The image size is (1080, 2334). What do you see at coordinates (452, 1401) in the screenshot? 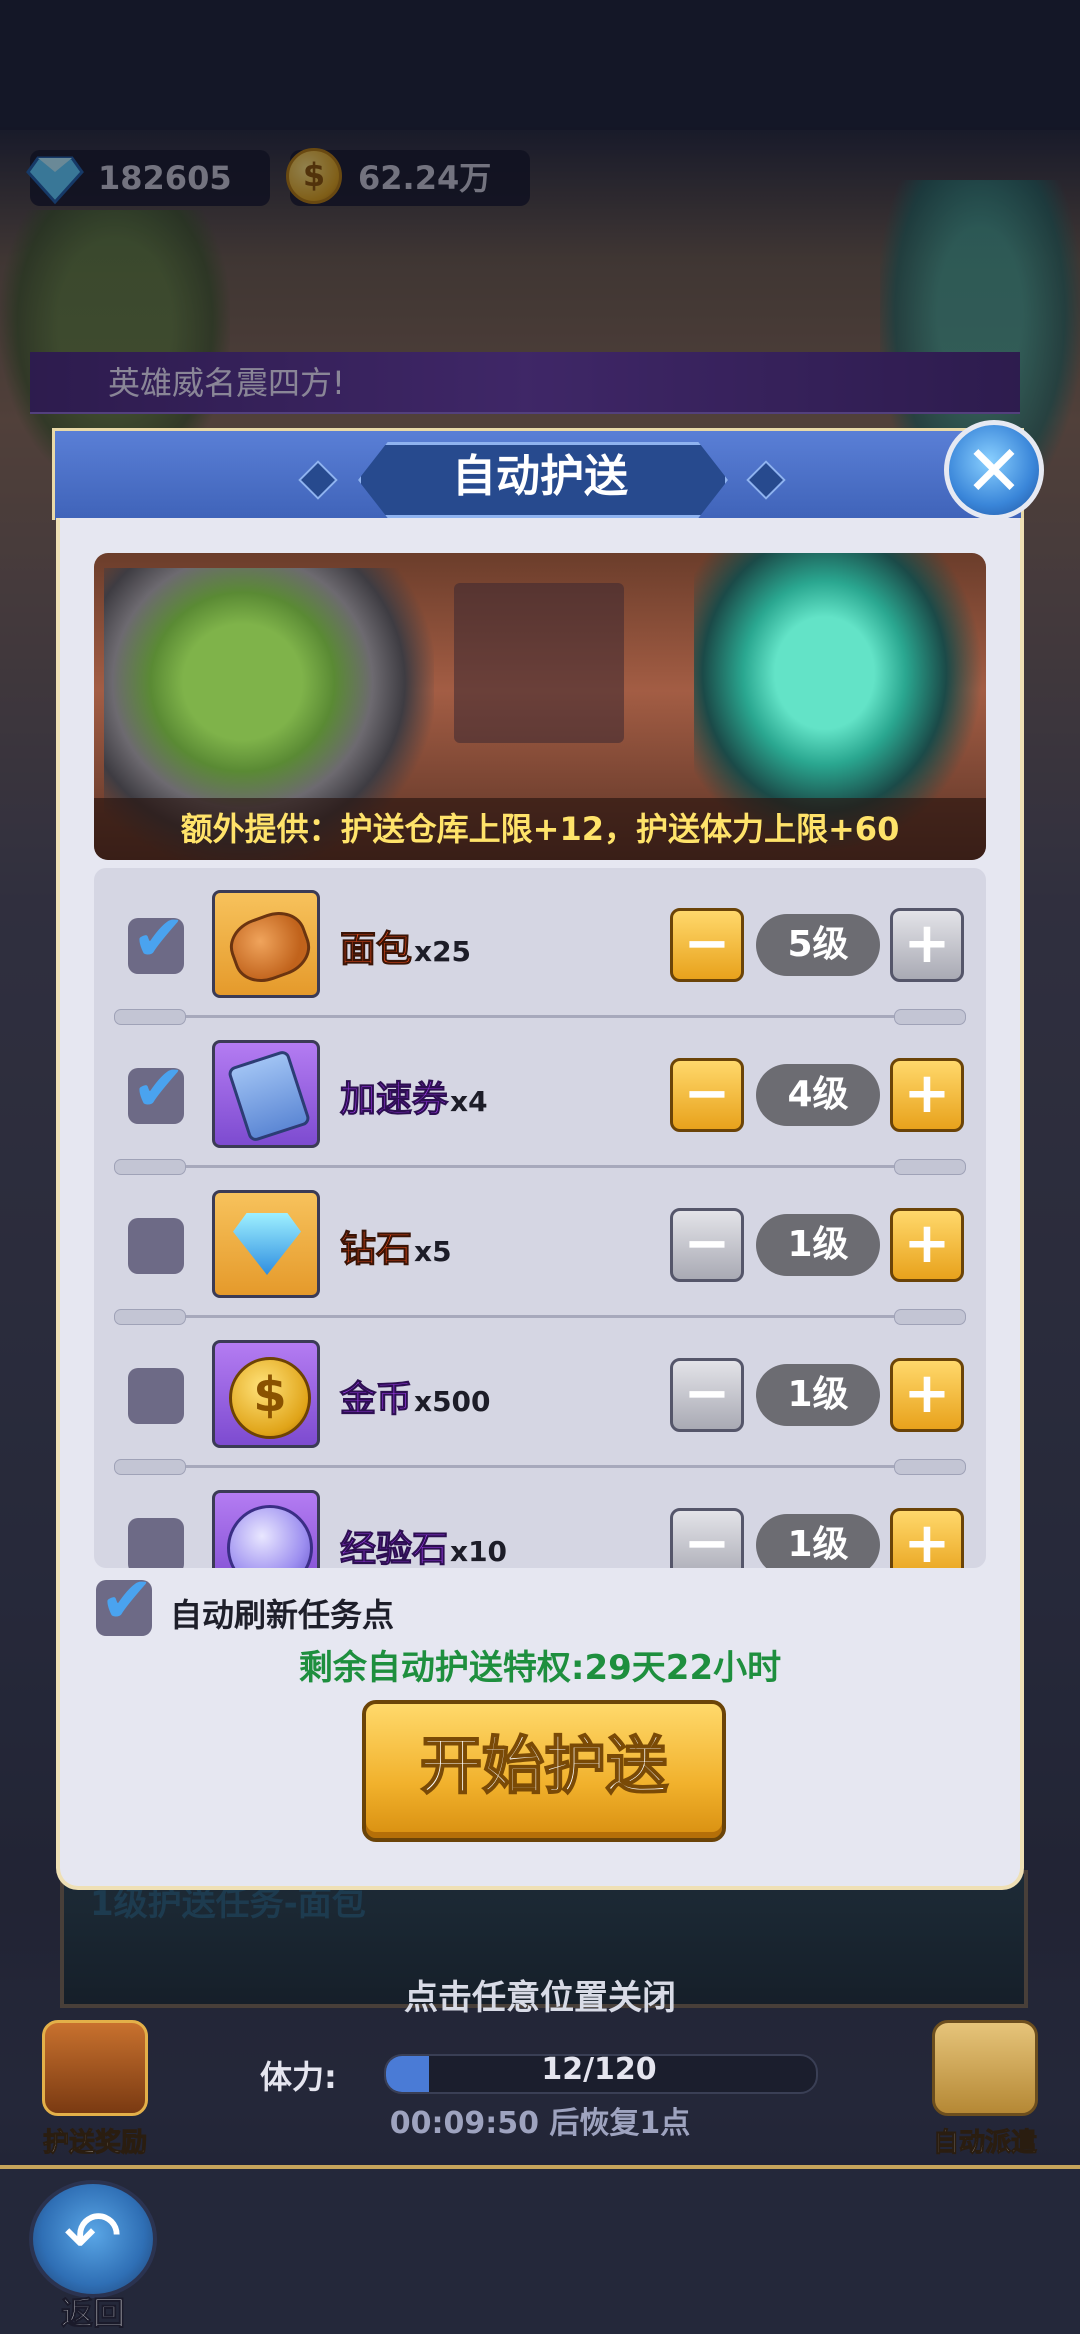
I see `item-qty: x500` at bounding box center [452, 1401].